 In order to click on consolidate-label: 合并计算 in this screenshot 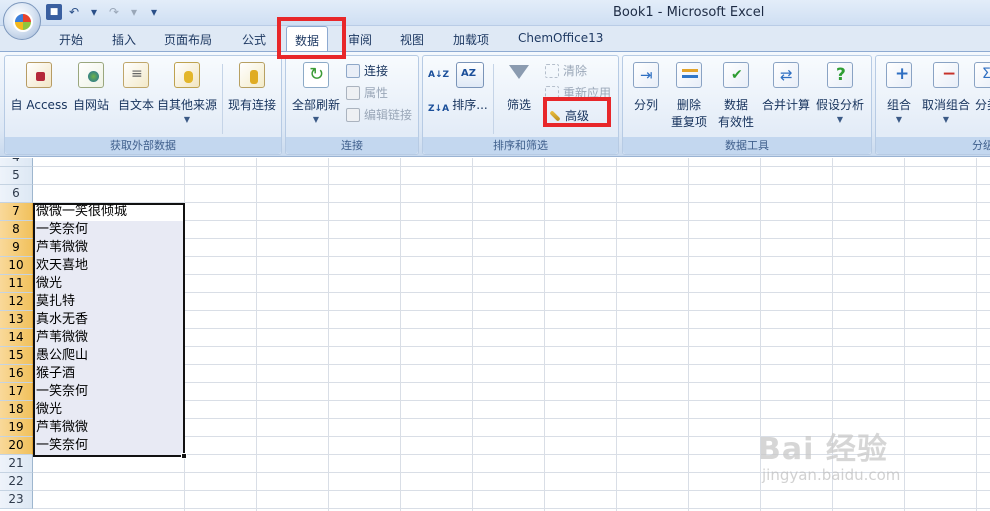, I will do `click(785, 105)`.